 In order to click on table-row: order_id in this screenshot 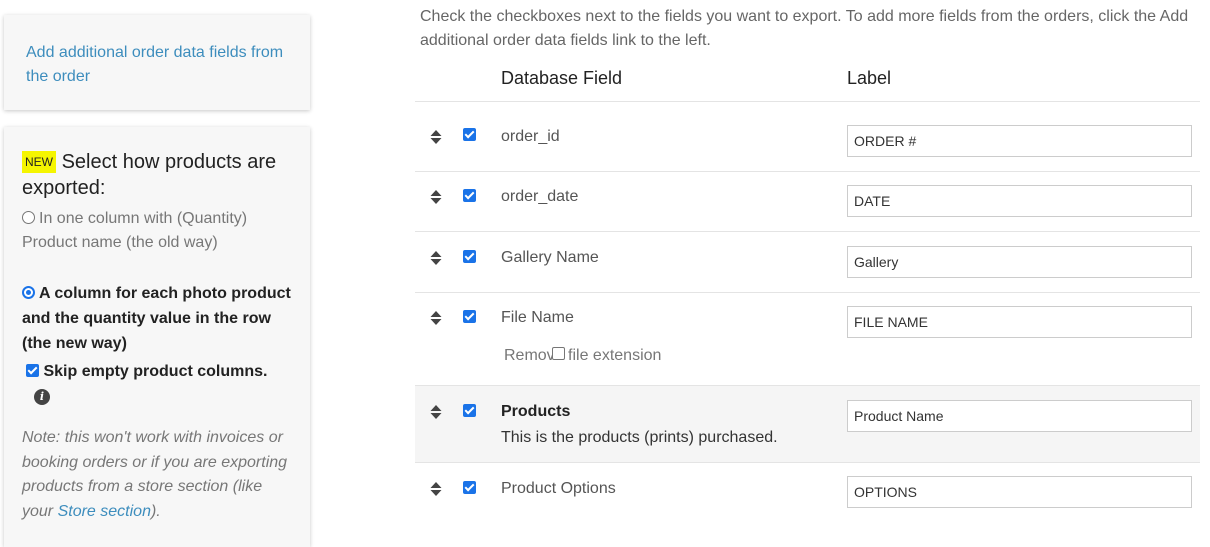, I will do `click(807, 137)`.